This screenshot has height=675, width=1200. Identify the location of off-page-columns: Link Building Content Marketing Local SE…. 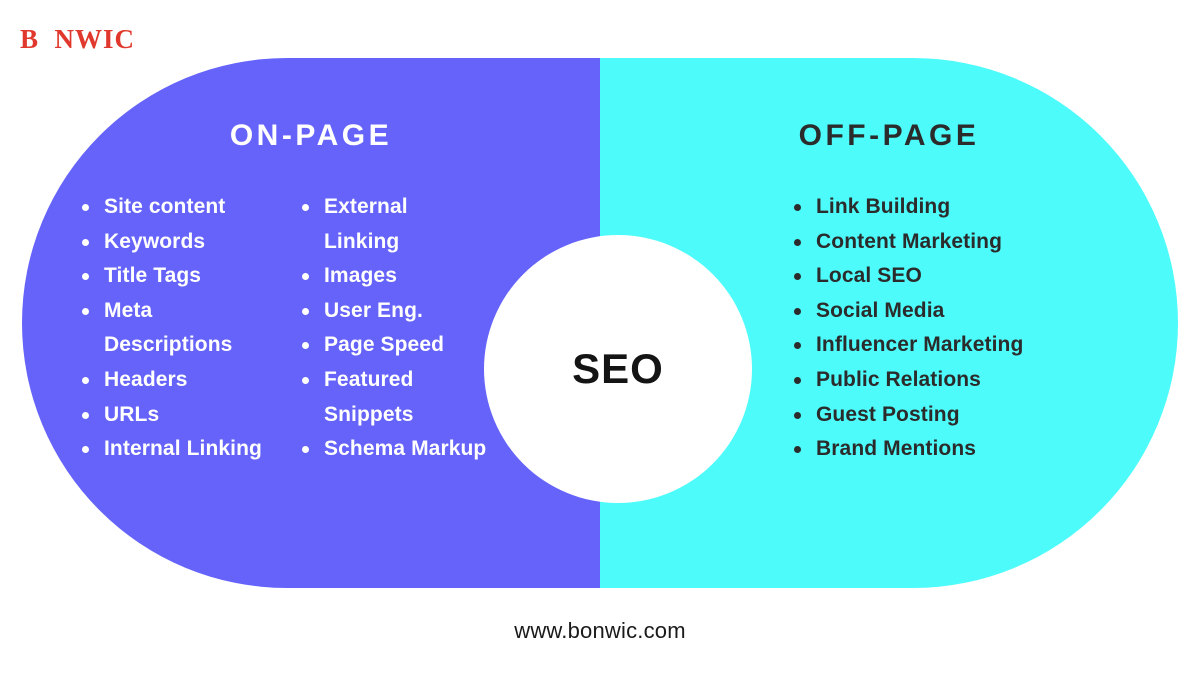
(920, 328).